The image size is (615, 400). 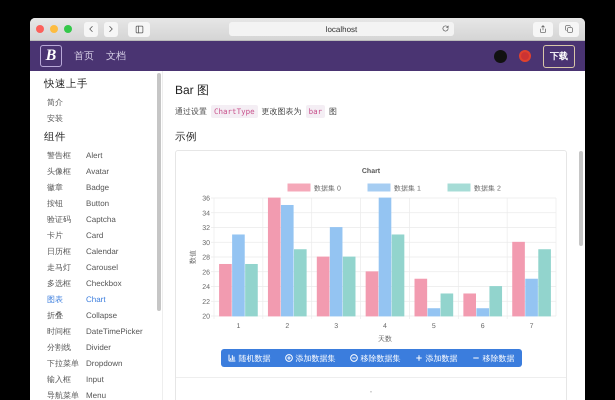 What do you see at coordinates (111, 29) in the screenshot?
I see `forward-button` at bounding box center [111, 29].